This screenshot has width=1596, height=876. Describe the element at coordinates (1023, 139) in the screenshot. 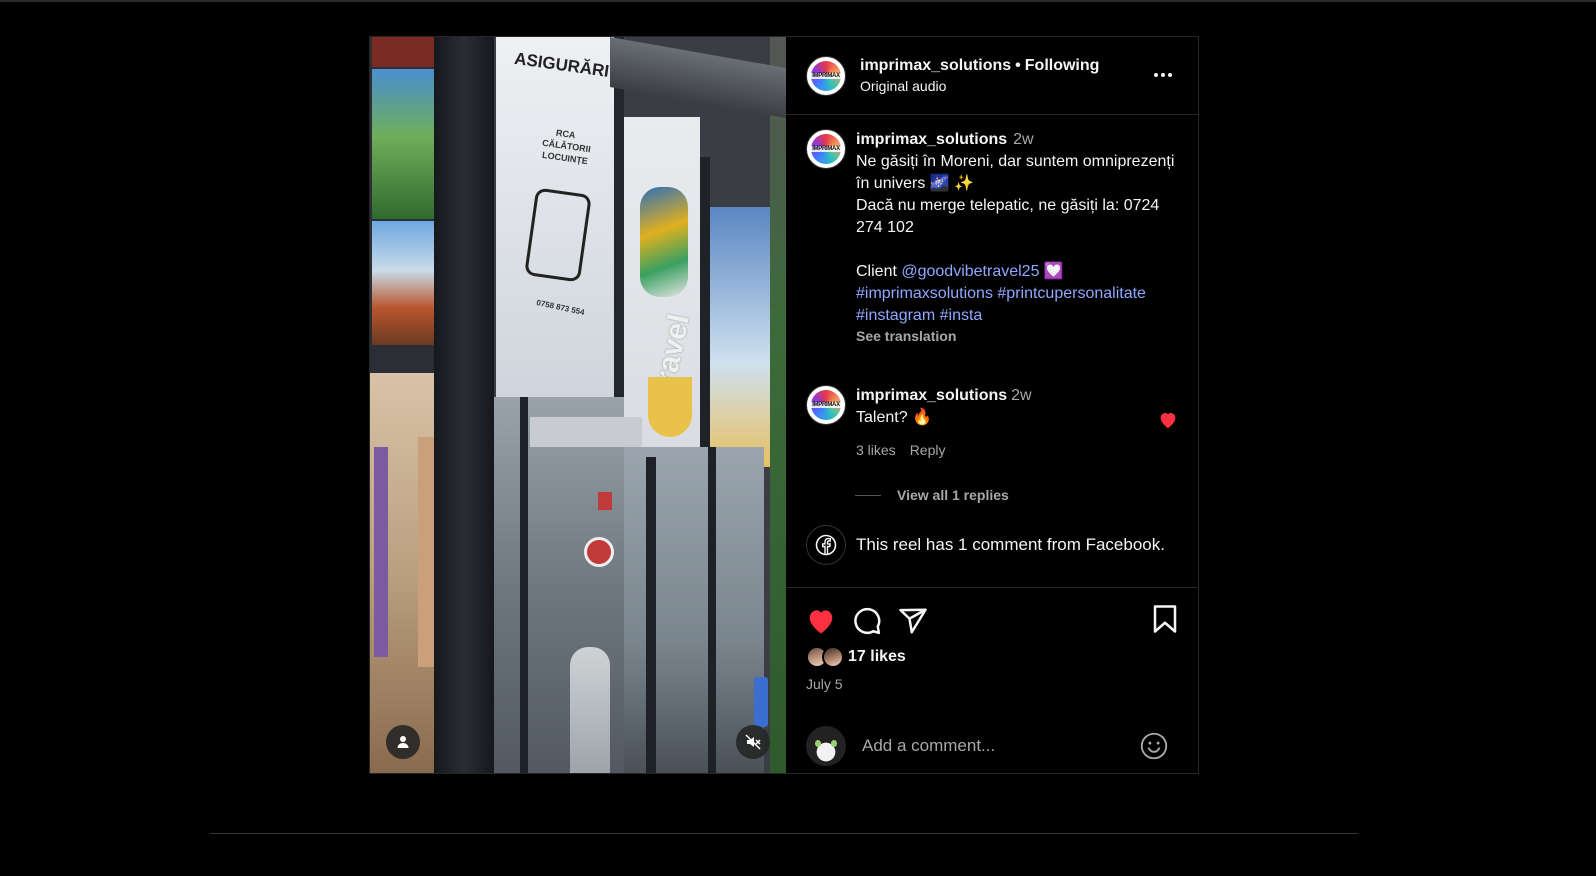

I see `caption-time: 2w` at that location.